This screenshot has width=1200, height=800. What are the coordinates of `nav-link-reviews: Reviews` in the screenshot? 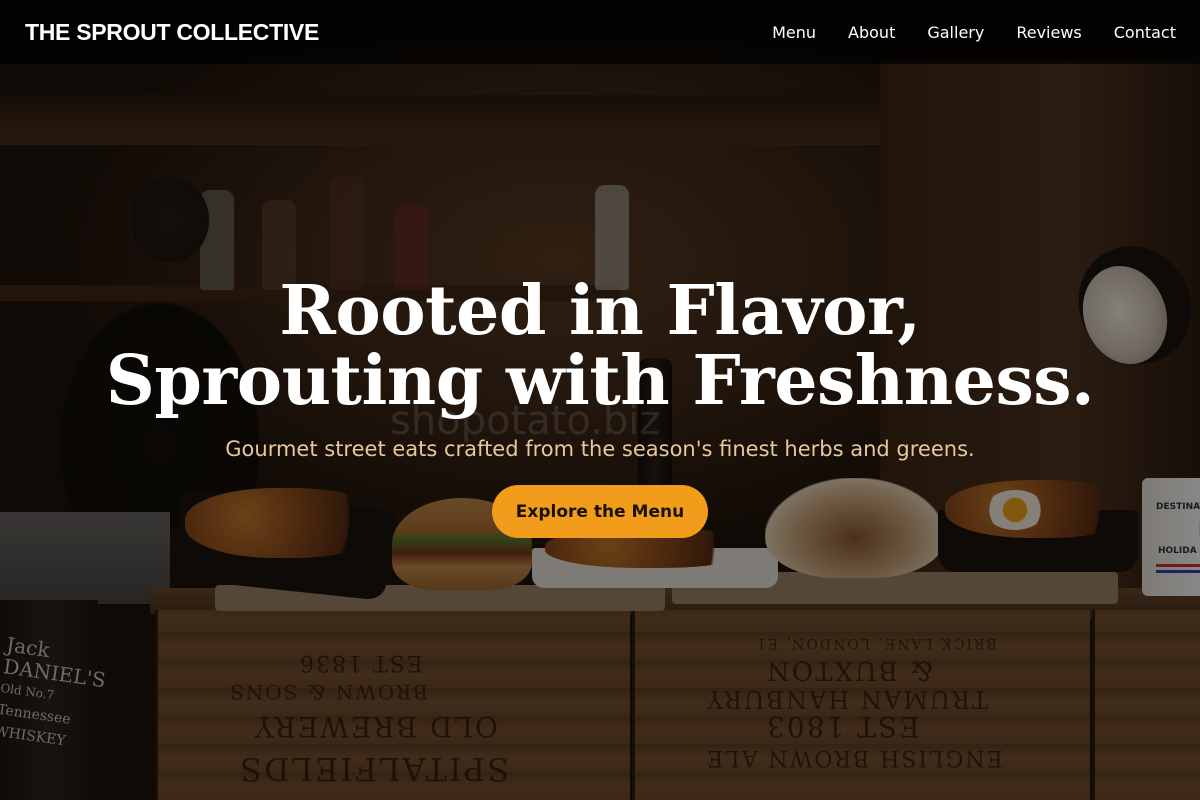 It's located at (1048, 32).